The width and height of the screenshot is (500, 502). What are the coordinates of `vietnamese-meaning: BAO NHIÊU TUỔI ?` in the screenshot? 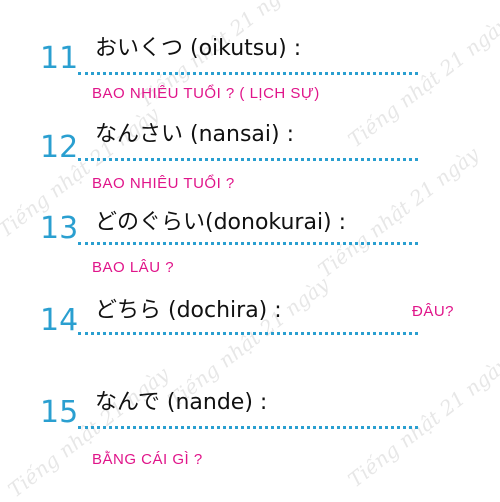 It's located at (163, 183).